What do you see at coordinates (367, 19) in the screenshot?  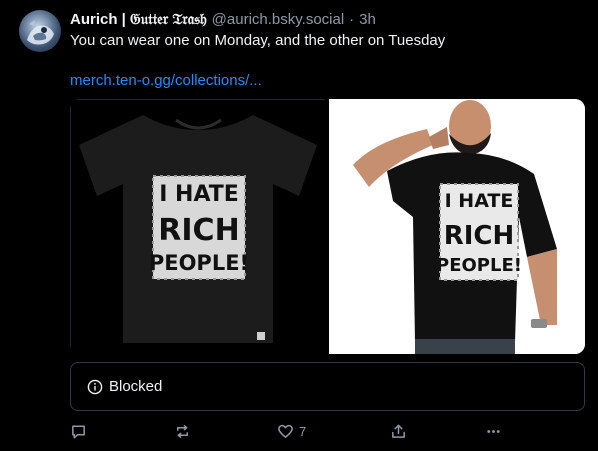 I see `post-timestamp: 3h` at bounding box center [367, 19].